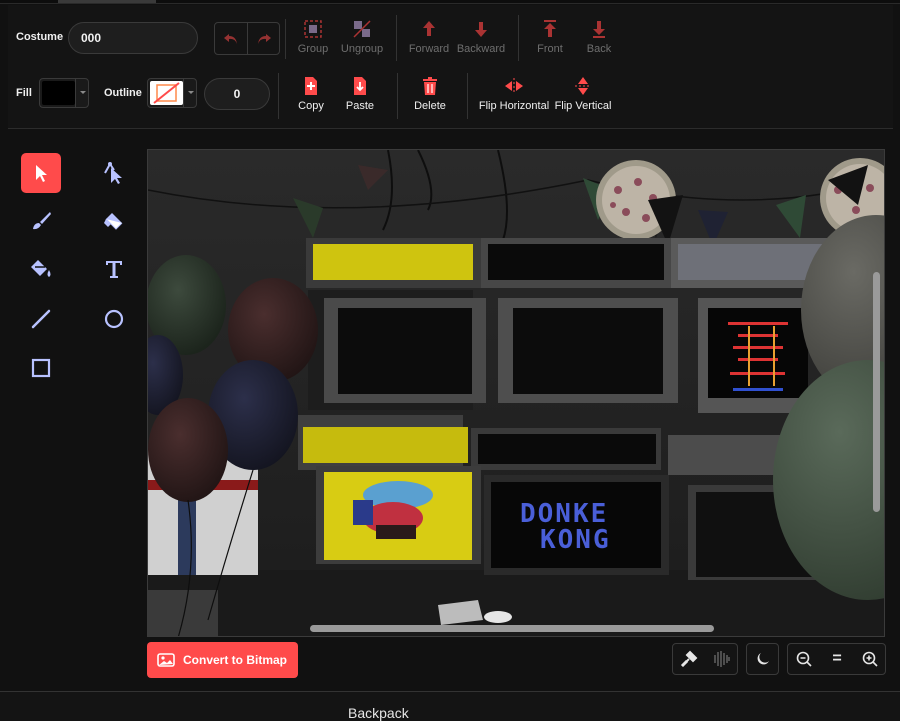 The height and width of the screenshot is (721, 900). What do you see at coordinates (429, 28) in the screenshot?
I see `forward-arrow-icon` at bounding box center [429, 28].